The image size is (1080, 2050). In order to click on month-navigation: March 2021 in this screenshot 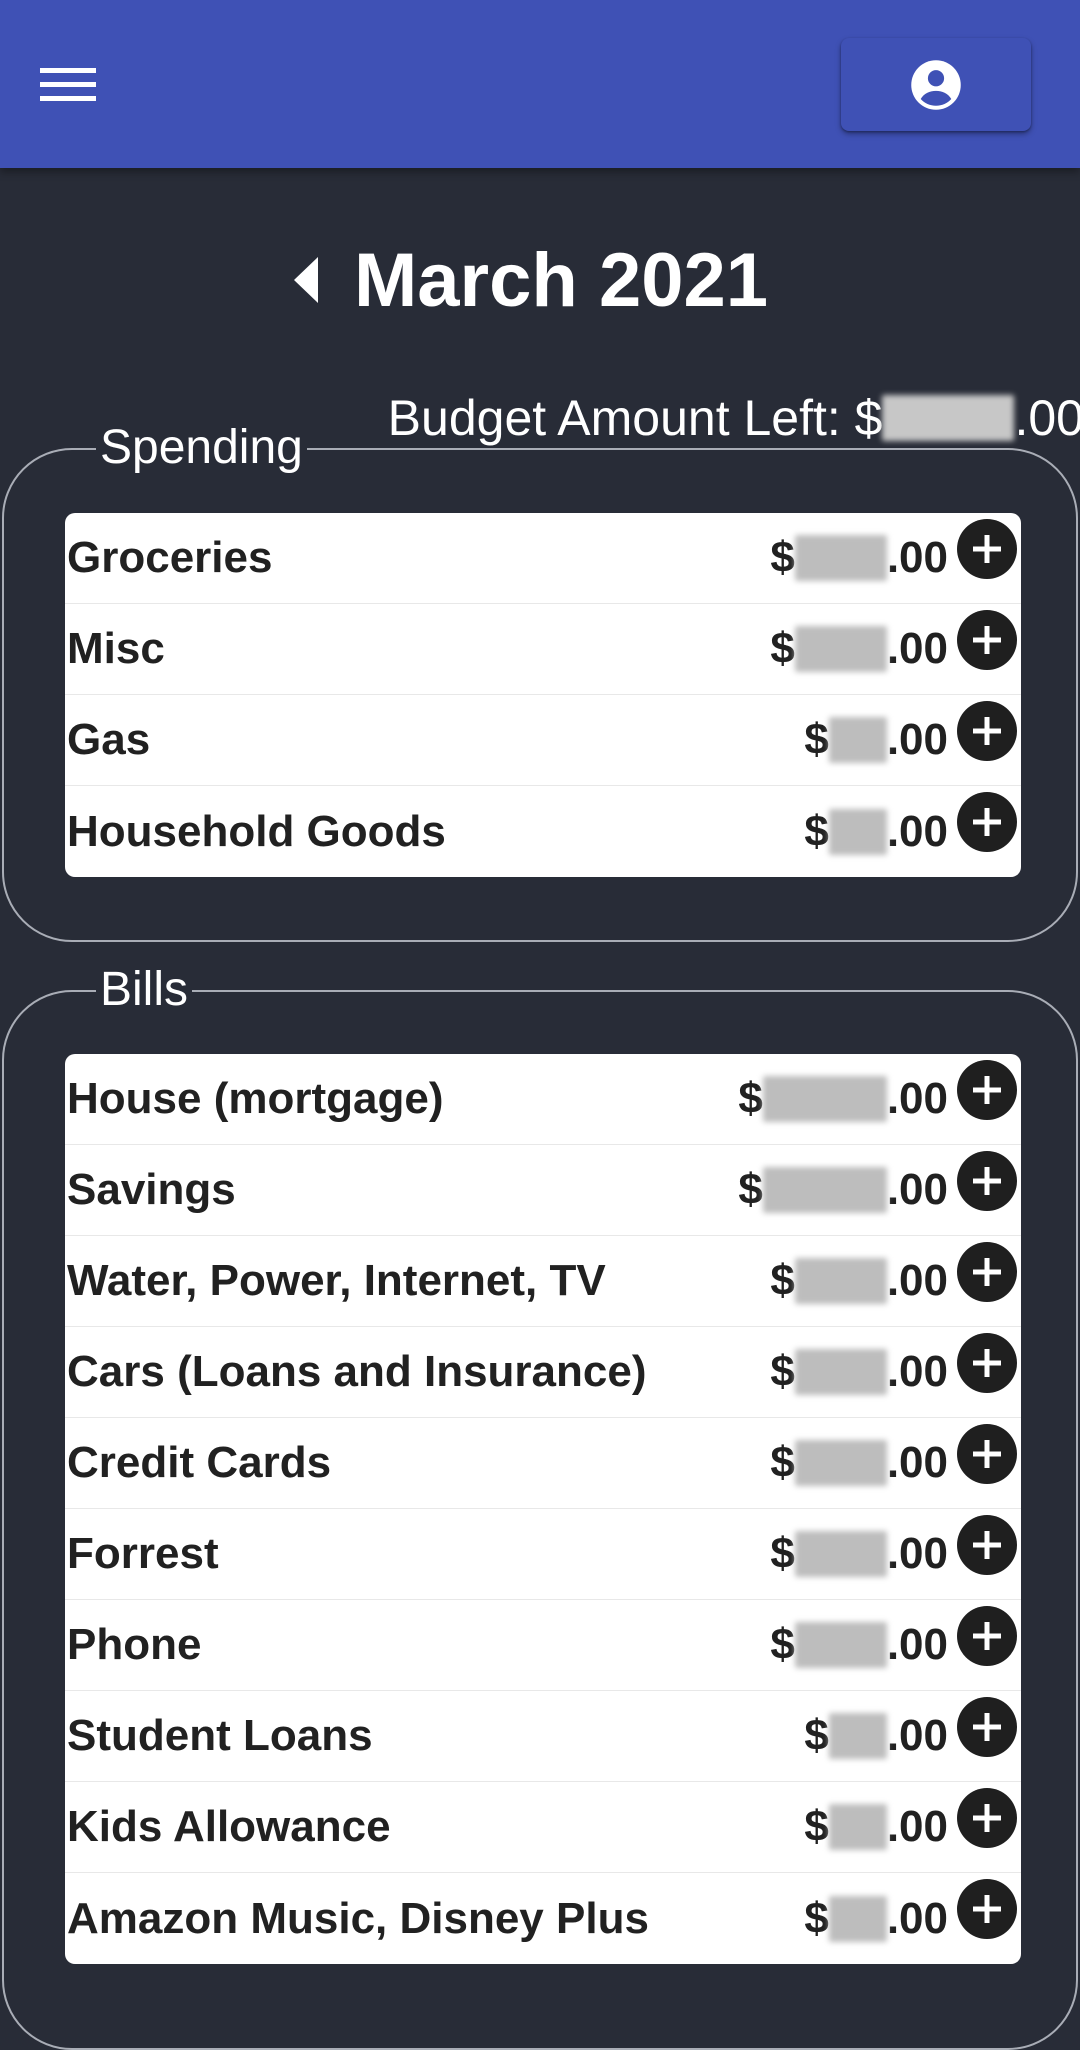, I will do `click(540, 280)`.